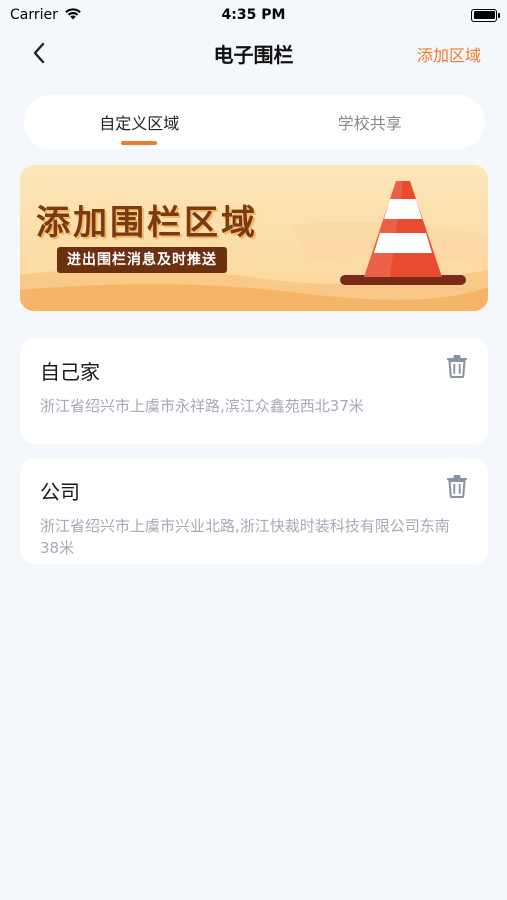  I want to click on back-button, so click(39, 53).